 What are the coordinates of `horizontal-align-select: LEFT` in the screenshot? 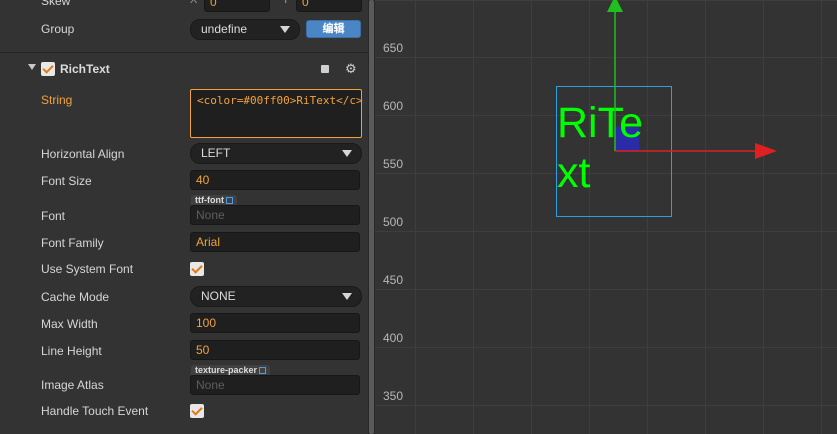 It's located at (276, 153).